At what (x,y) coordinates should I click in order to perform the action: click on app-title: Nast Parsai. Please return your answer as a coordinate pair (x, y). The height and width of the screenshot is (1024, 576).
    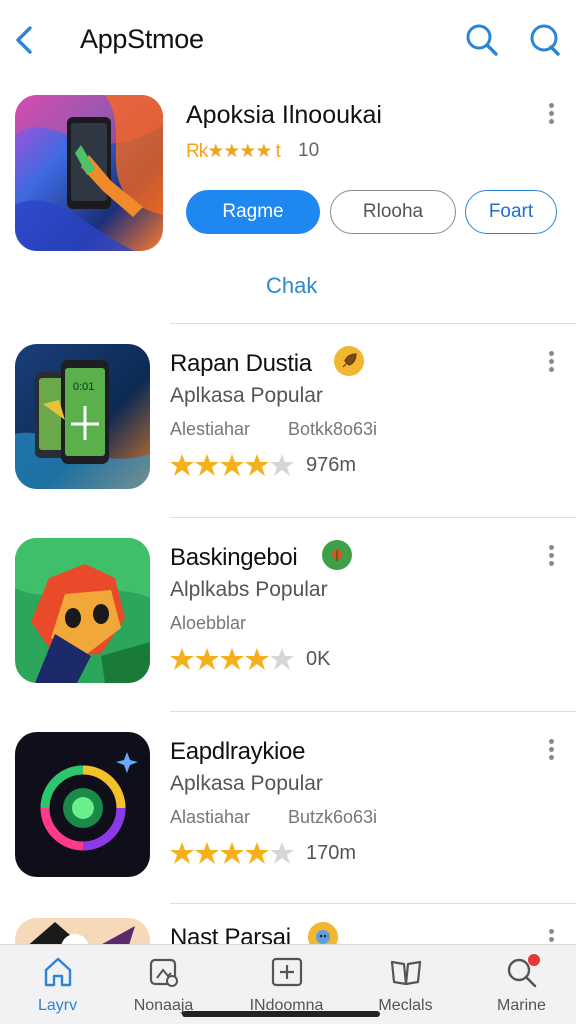
    Looking at the image, I should click on (230, 934).